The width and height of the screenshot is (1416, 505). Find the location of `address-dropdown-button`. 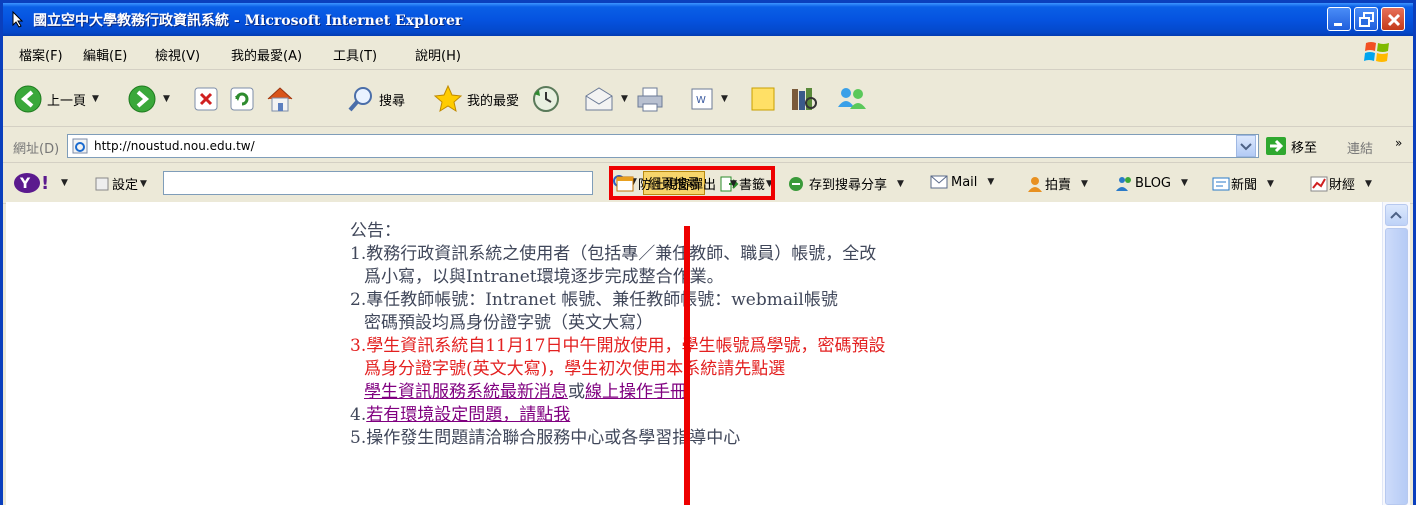

address-dropdown-button is located at coordinates (1246, 146).